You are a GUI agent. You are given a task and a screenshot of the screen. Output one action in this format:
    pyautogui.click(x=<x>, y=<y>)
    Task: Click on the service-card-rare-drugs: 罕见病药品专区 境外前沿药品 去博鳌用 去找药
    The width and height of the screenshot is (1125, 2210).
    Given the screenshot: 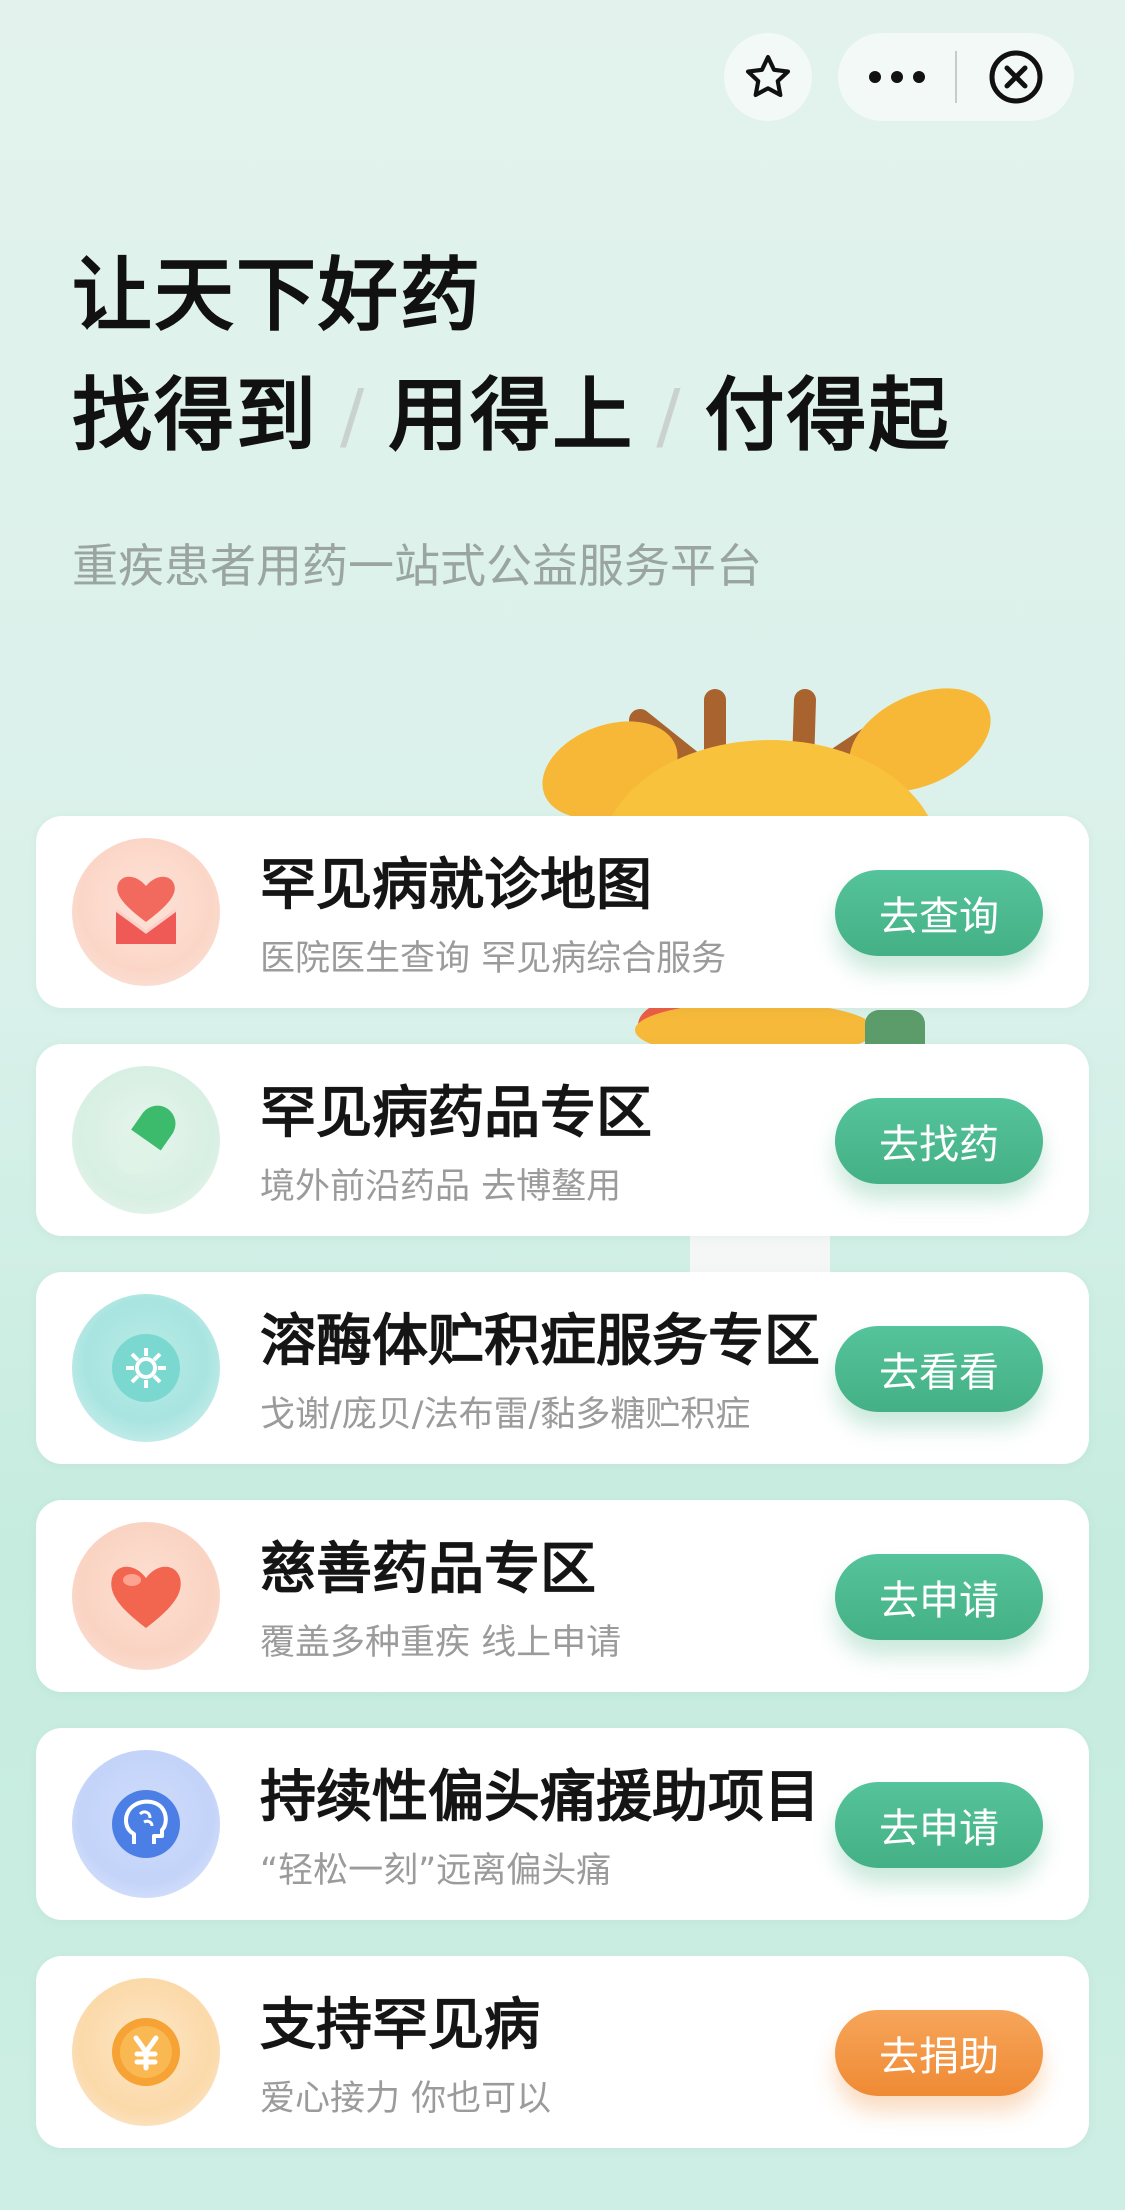 What is the action you would take?
    pyautogui.click(x=562, y=1140)
    